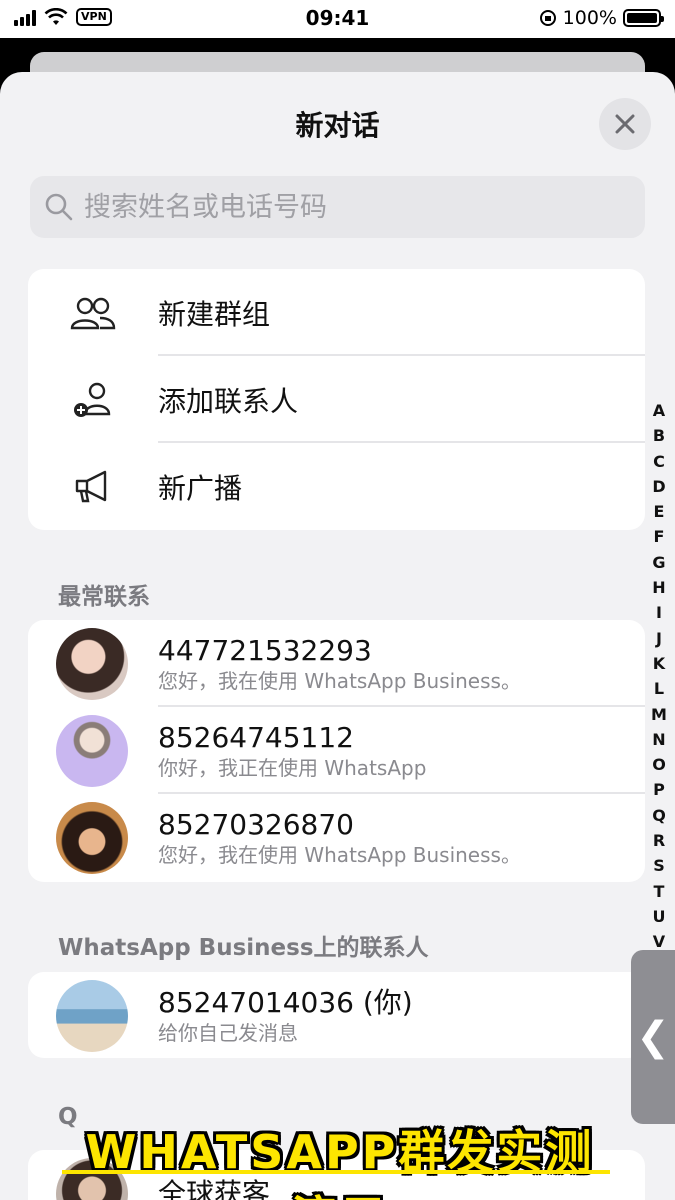 The image size is (675, 1200). I want to click on group-icon, so click(93, 313).